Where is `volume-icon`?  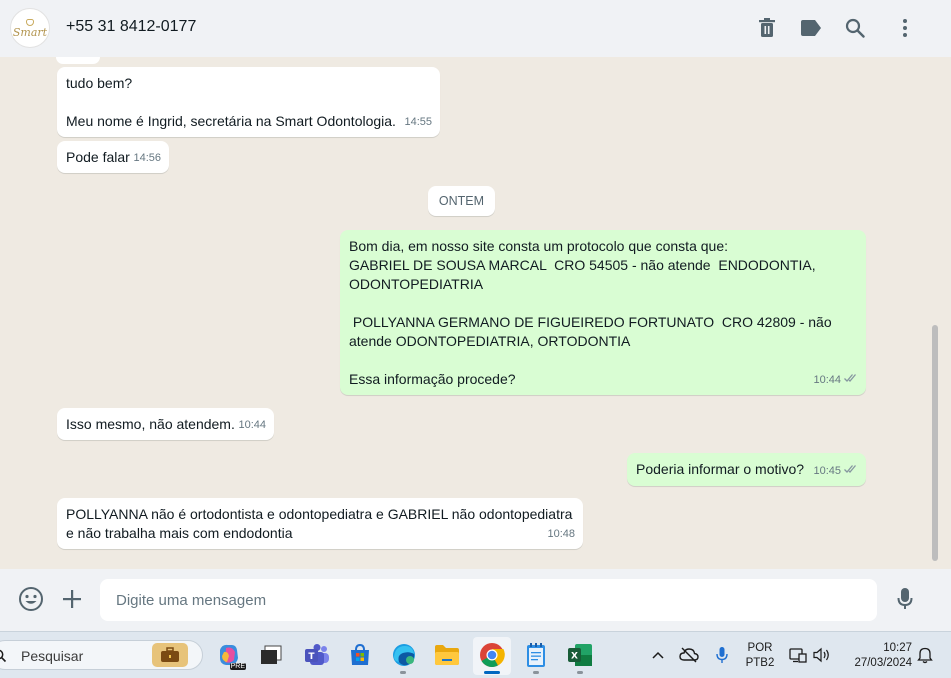 volume-icon is located at coordinates (822, 655).